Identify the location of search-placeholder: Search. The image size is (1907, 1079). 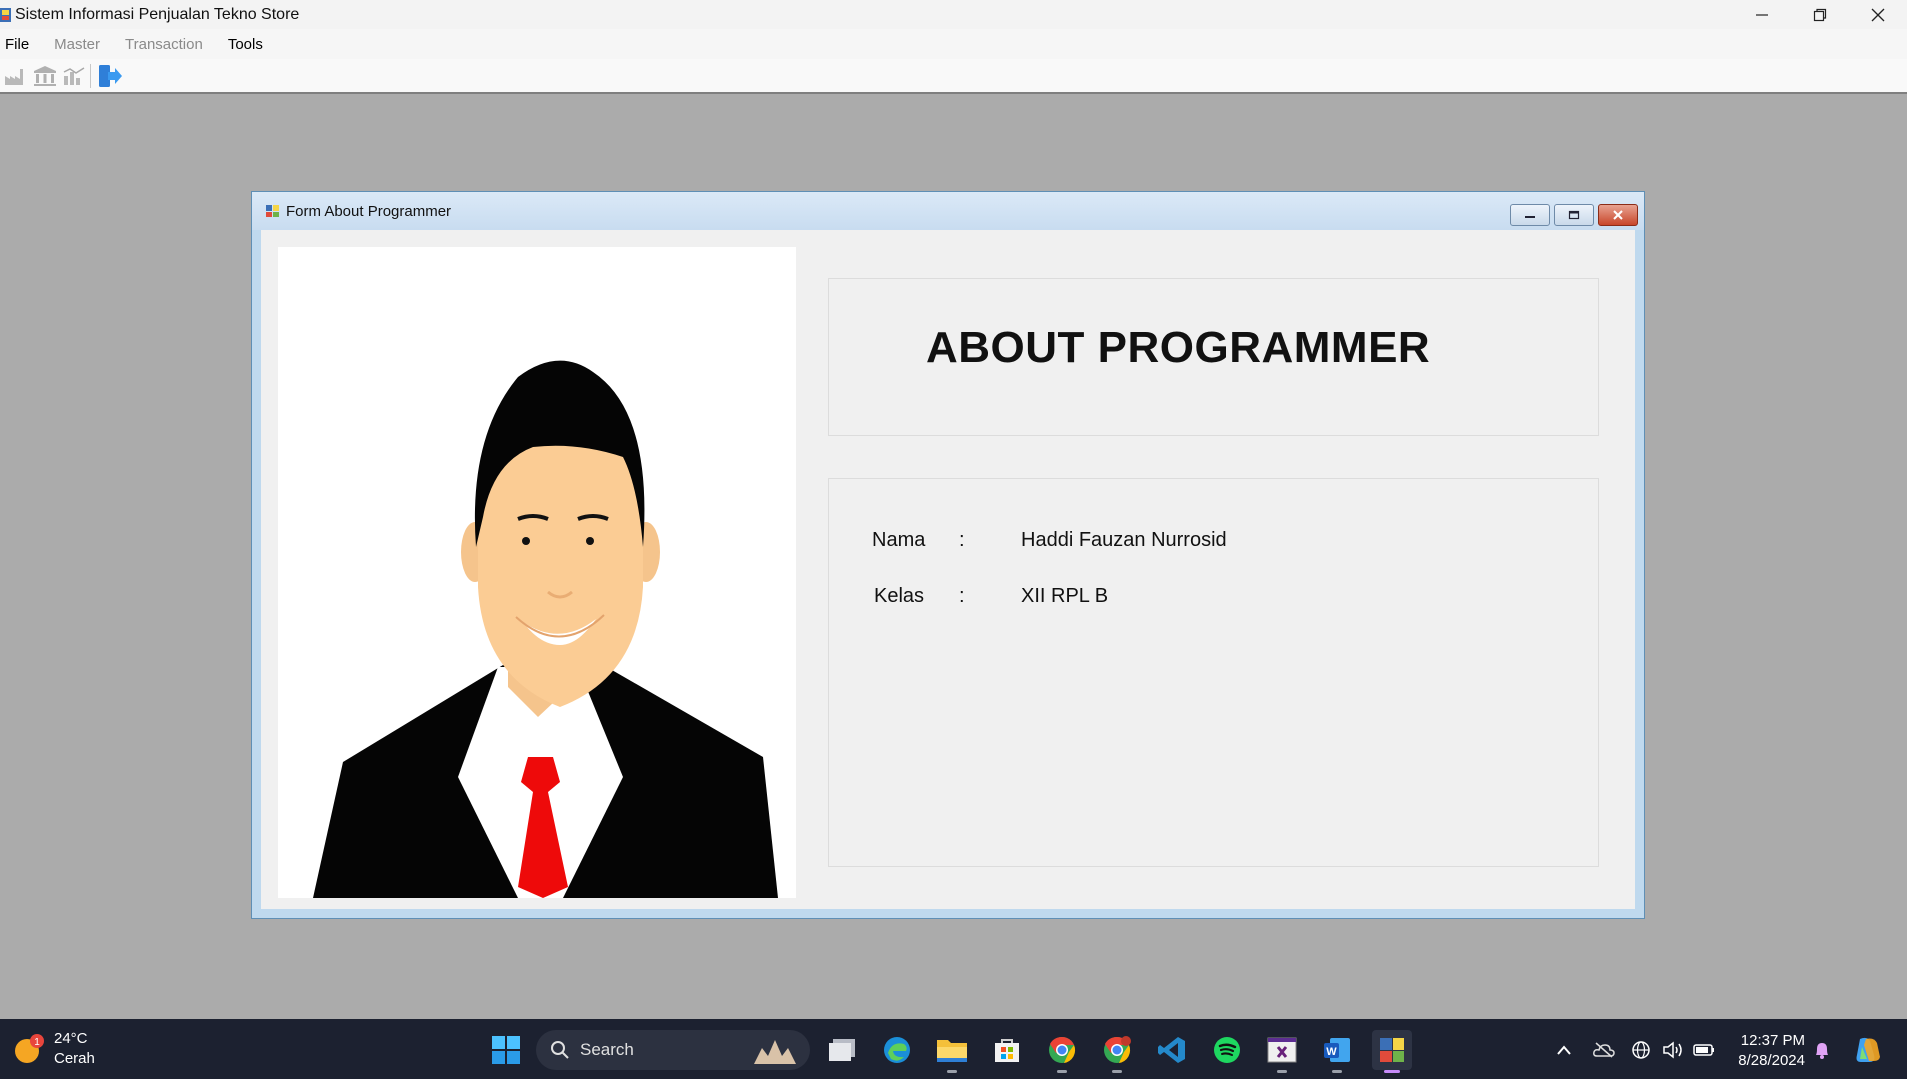
(607, 1049).